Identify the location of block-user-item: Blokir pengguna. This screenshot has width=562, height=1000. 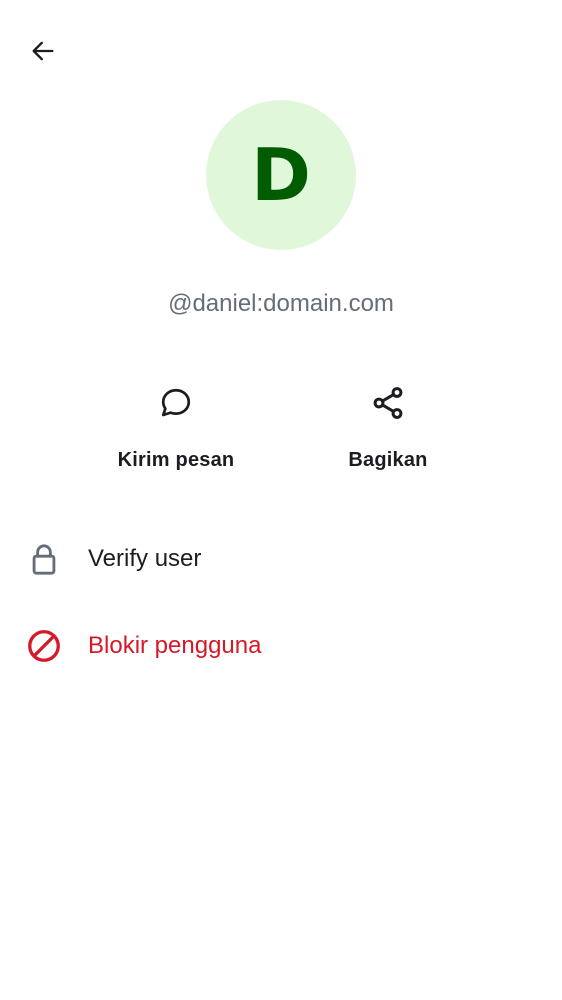
(281, 646).